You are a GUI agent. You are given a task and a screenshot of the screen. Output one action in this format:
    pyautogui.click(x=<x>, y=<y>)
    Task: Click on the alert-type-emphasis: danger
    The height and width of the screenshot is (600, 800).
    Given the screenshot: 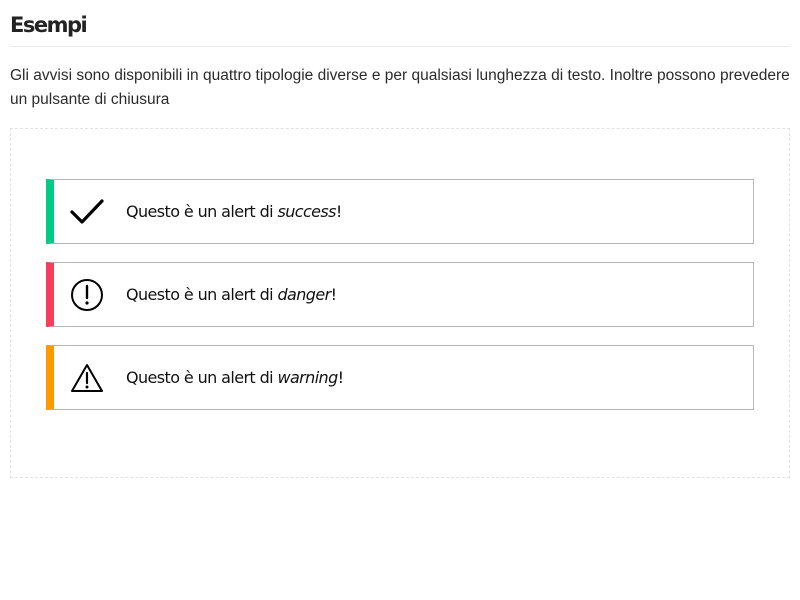 What is the action you would take?
    pyautogui.click(x=304, y=294)
    